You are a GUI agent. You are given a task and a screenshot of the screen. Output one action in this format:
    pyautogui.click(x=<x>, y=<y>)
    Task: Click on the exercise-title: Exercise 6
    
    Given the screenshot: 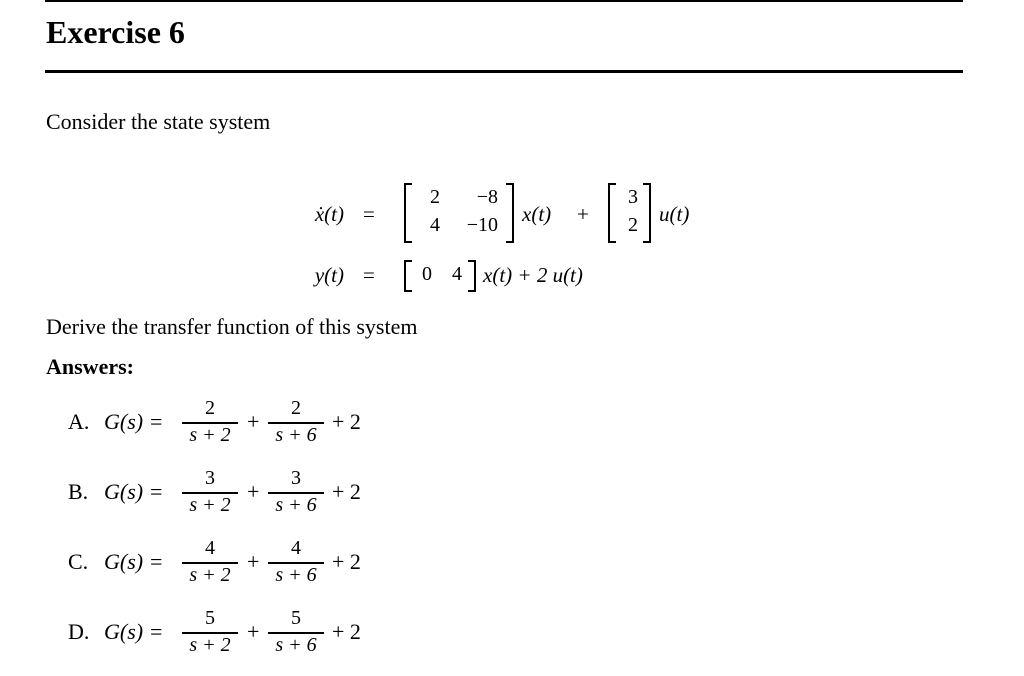 What is the action you would take?
    pyautogui.click(x=115, y=32)
    